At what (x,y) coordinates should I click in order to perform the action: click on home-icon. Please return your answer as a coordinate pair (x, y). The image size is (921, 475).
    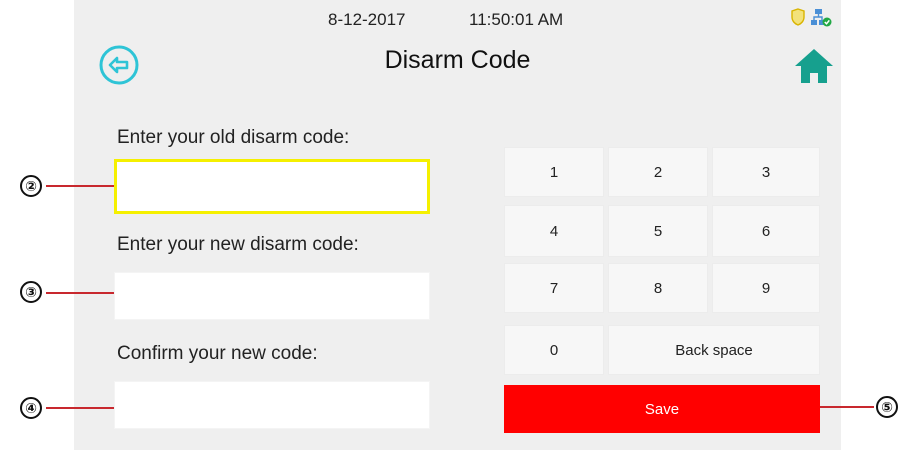
    Looking at the image, I should click on (814, 66).